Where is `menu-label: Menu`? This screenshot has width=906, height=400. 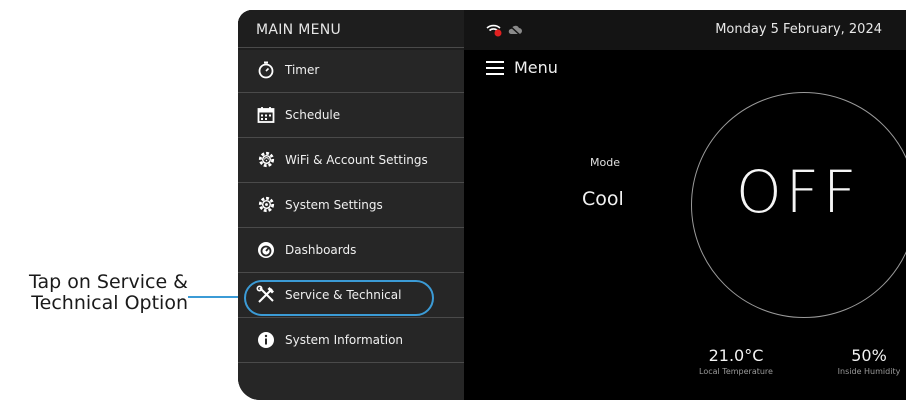
menu-label: Menu is located at coordinates (536, 67).